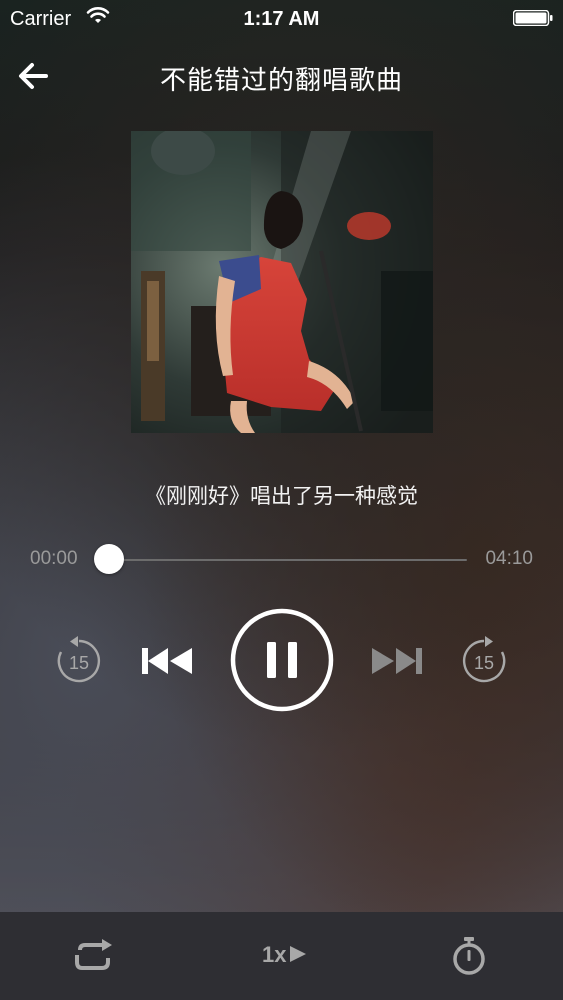 Image resolution: width=563 pixels, height=1000 pixels. I want to click on rewind-15-button: 15, so click(79, 661).